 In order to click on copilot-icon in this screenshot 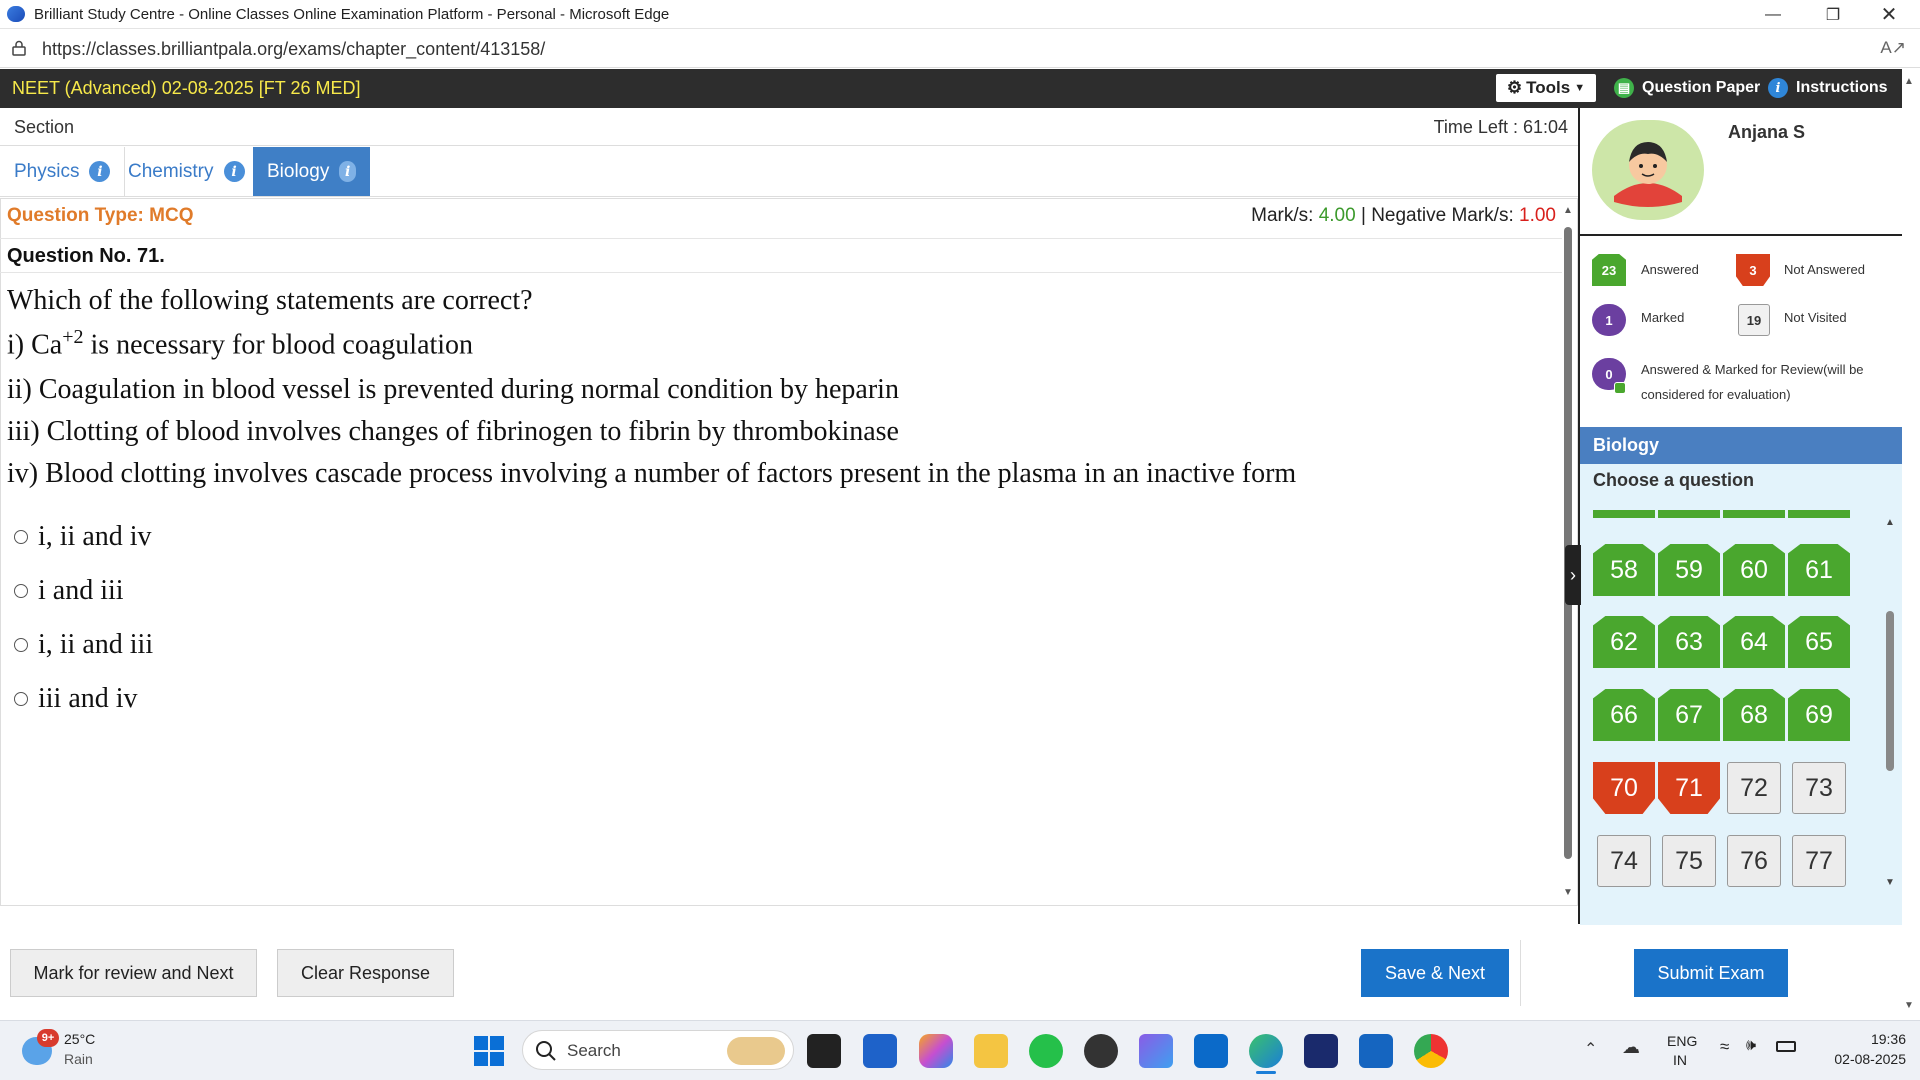, I will do `click(936, 1051)`.